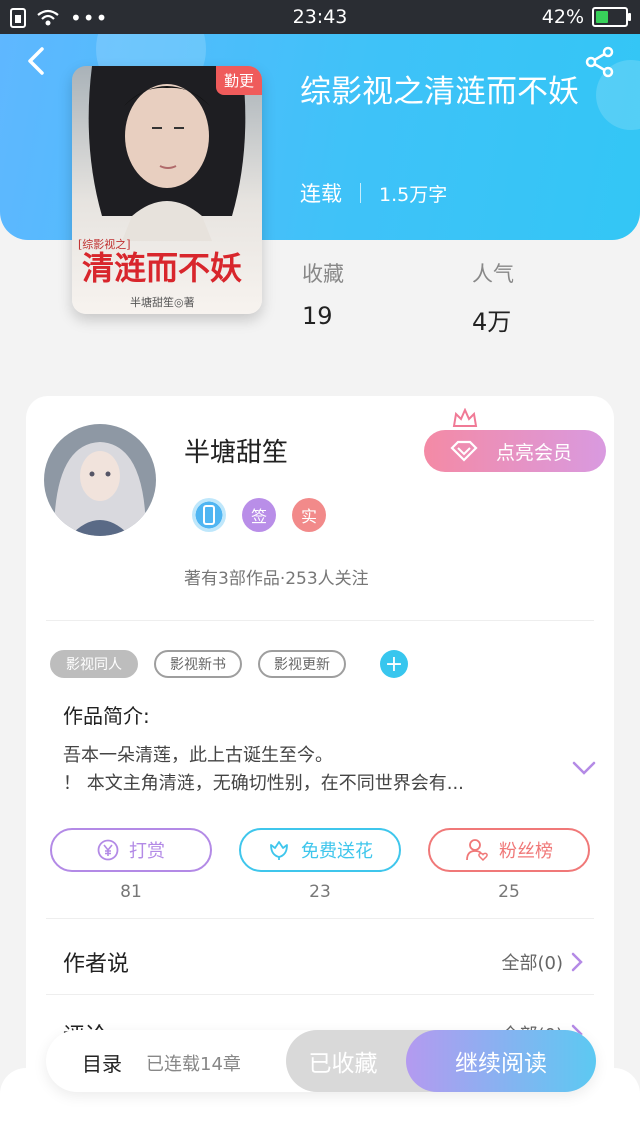  Describe the element at coordinates (198, 664) in the screenshot. I see `tag-item: 影视新书` at that location.